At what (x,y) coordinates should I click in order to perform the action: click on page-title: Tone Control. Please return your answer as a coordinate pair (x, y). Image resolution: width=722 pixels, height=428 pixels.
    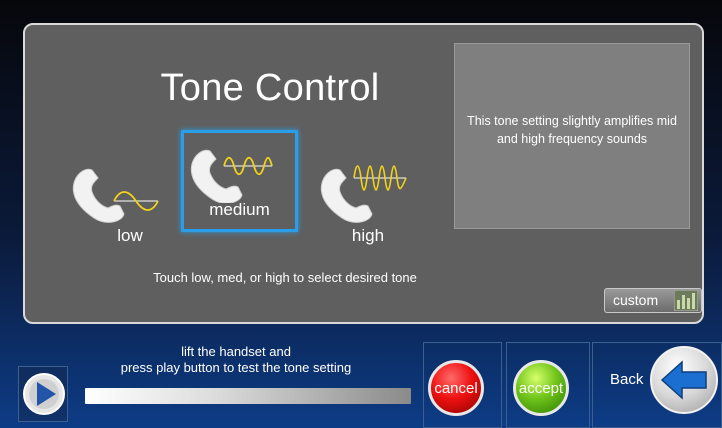
    Looking at the image, I should click on (270, 88).